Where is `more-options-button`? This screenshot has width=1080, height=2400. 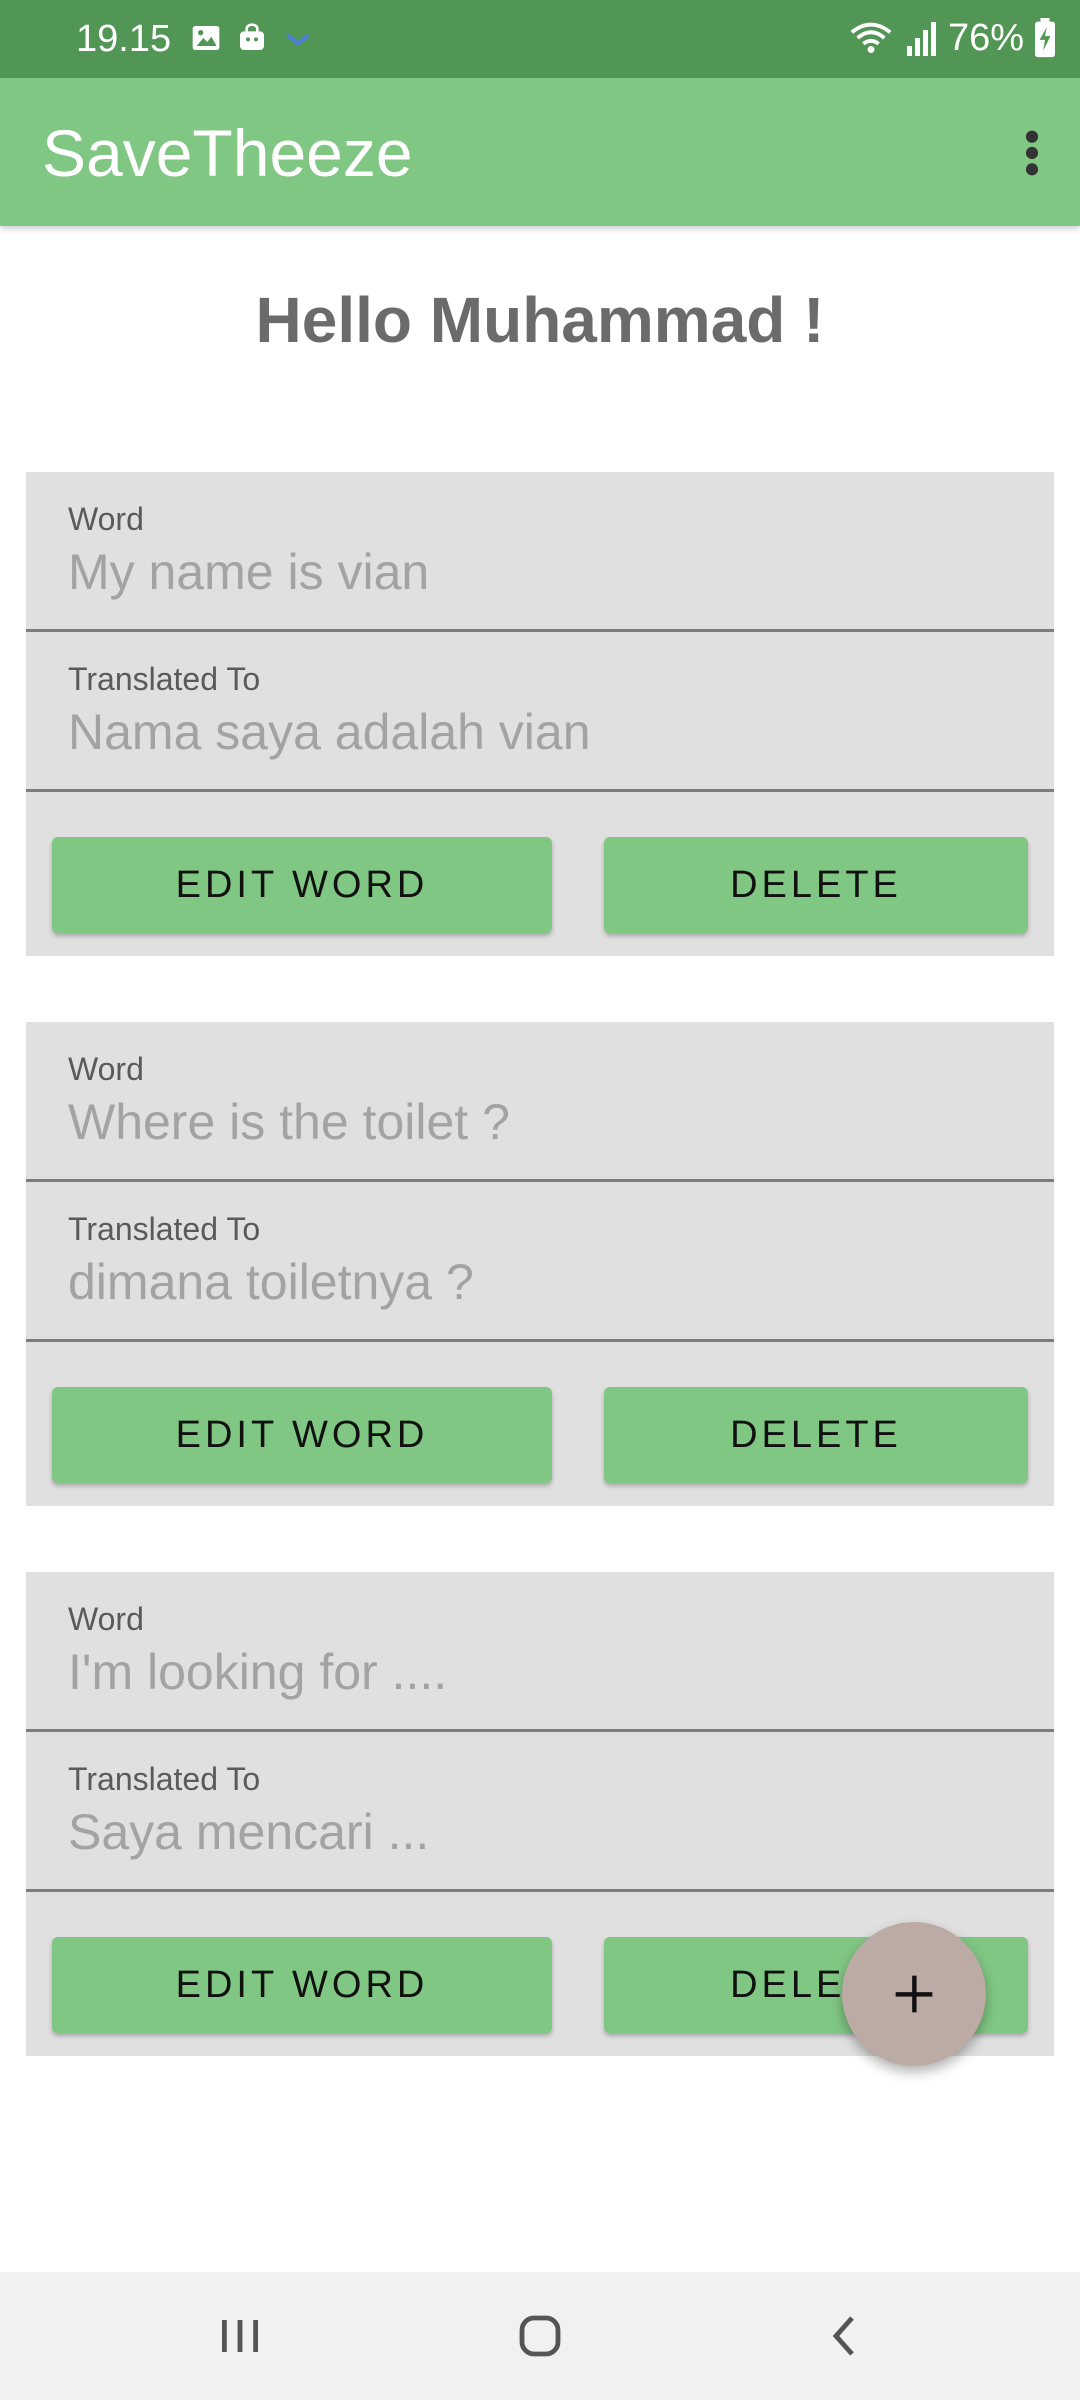 more-options-button is located at coordinates (1032, 153).